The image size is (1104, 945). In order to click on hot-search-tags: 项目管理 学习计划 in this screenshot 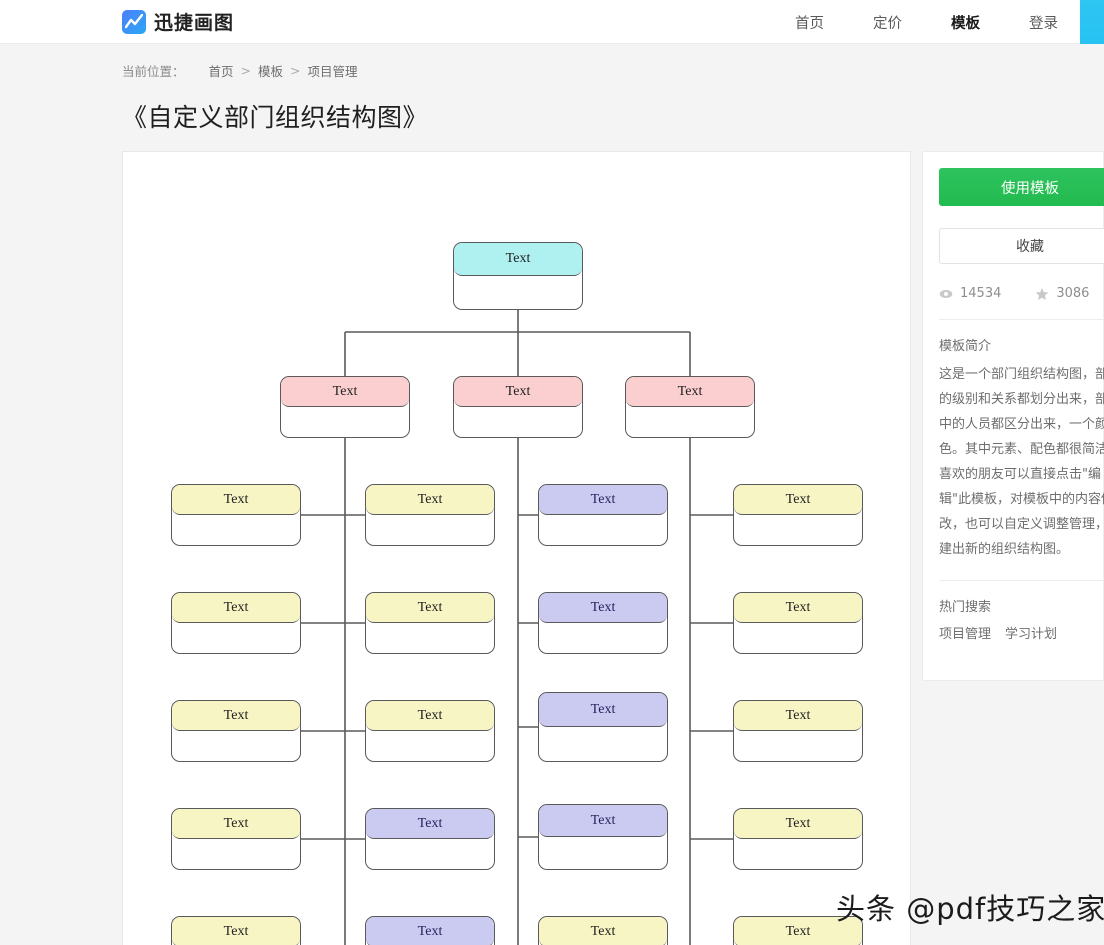, I will do `click(1021, 632)`.